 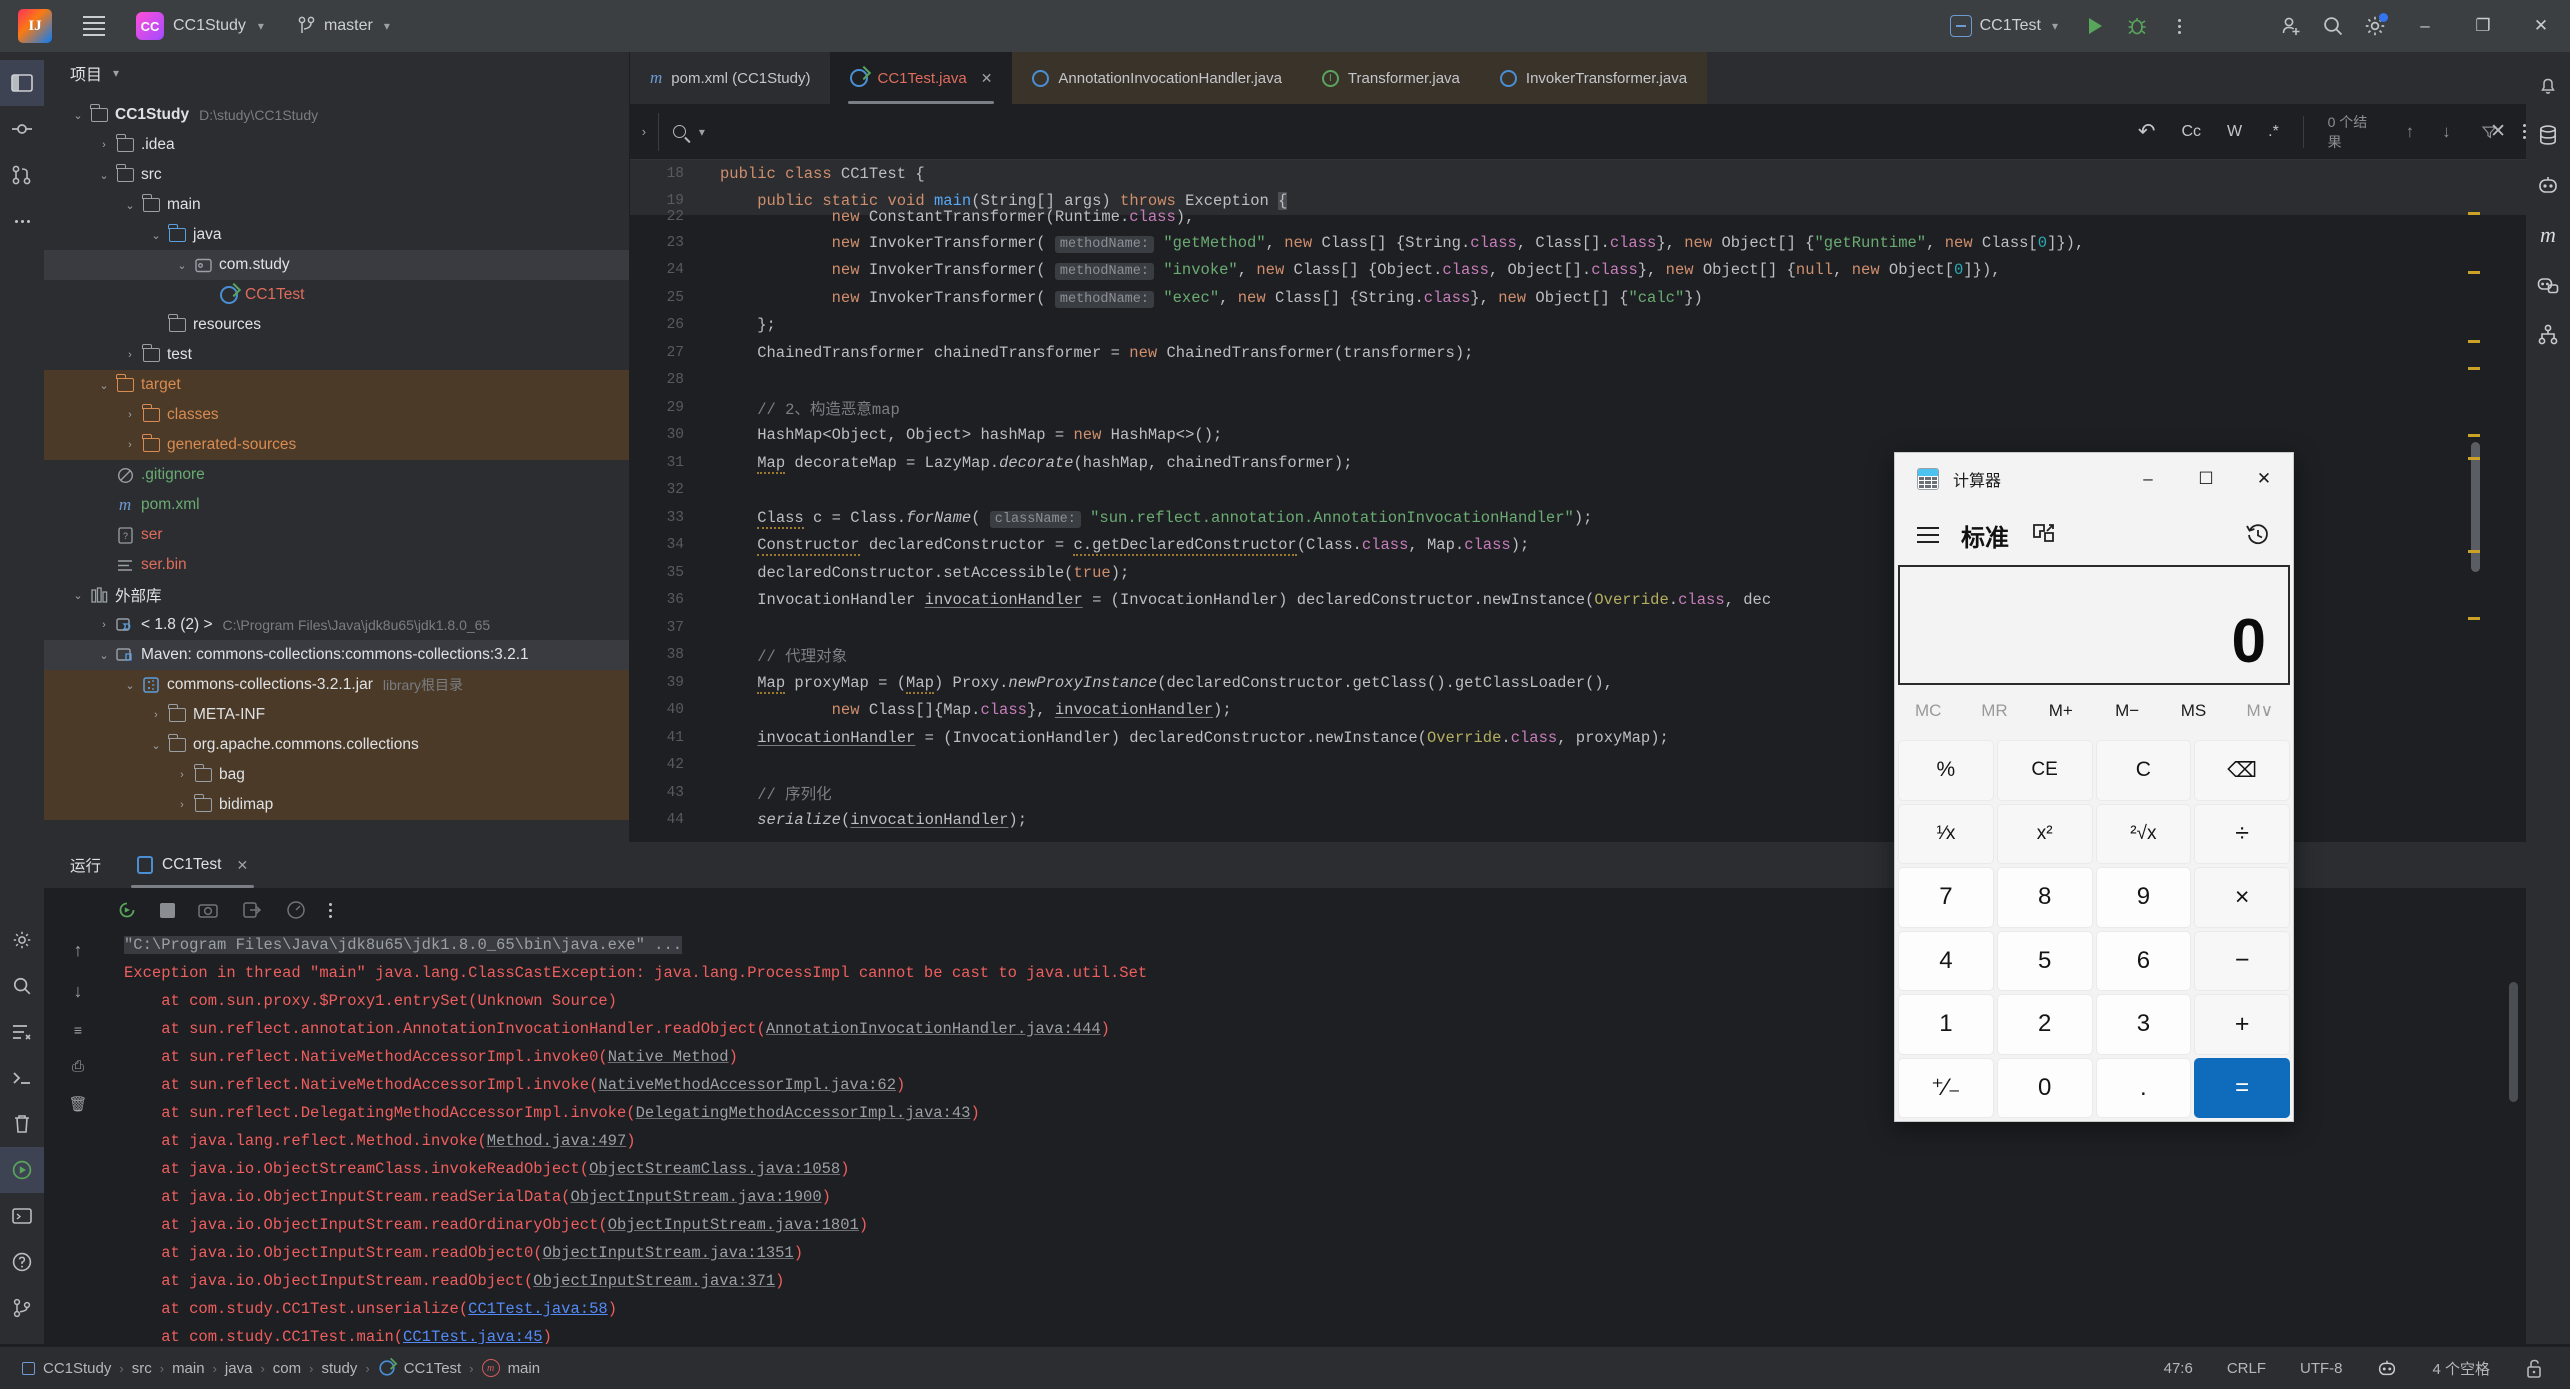 I want to click on run-button, so click(x=2095, y=26).